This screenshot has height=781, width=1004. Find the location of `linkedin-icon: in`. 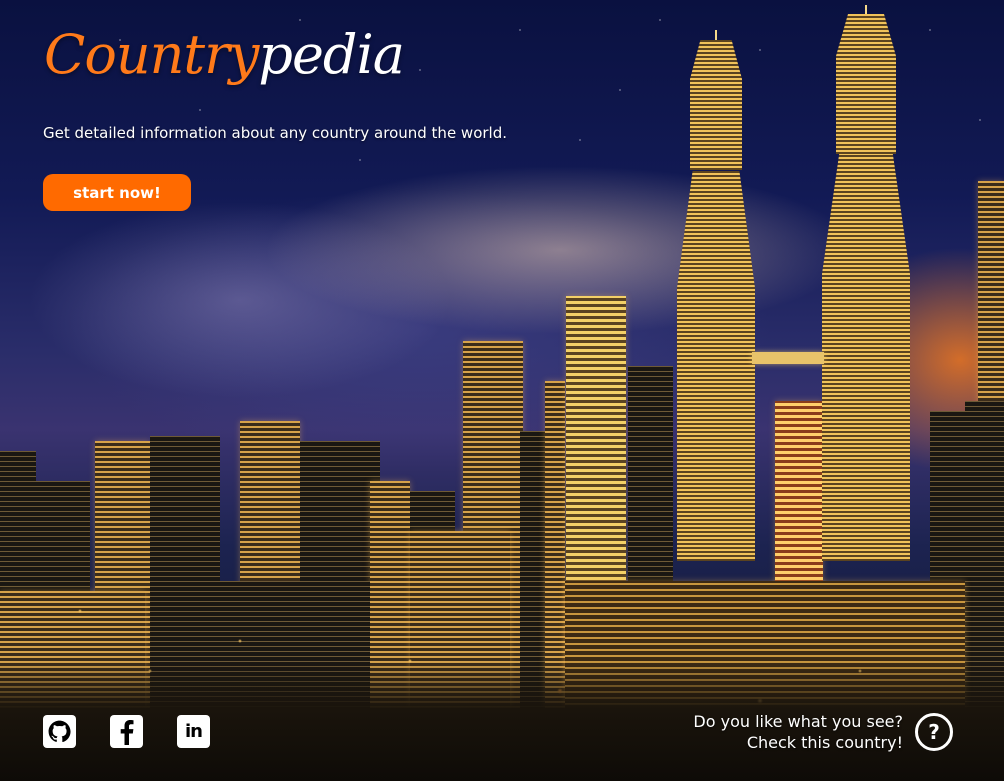

linkedin-icon: in is located at coordinates (194, 731).